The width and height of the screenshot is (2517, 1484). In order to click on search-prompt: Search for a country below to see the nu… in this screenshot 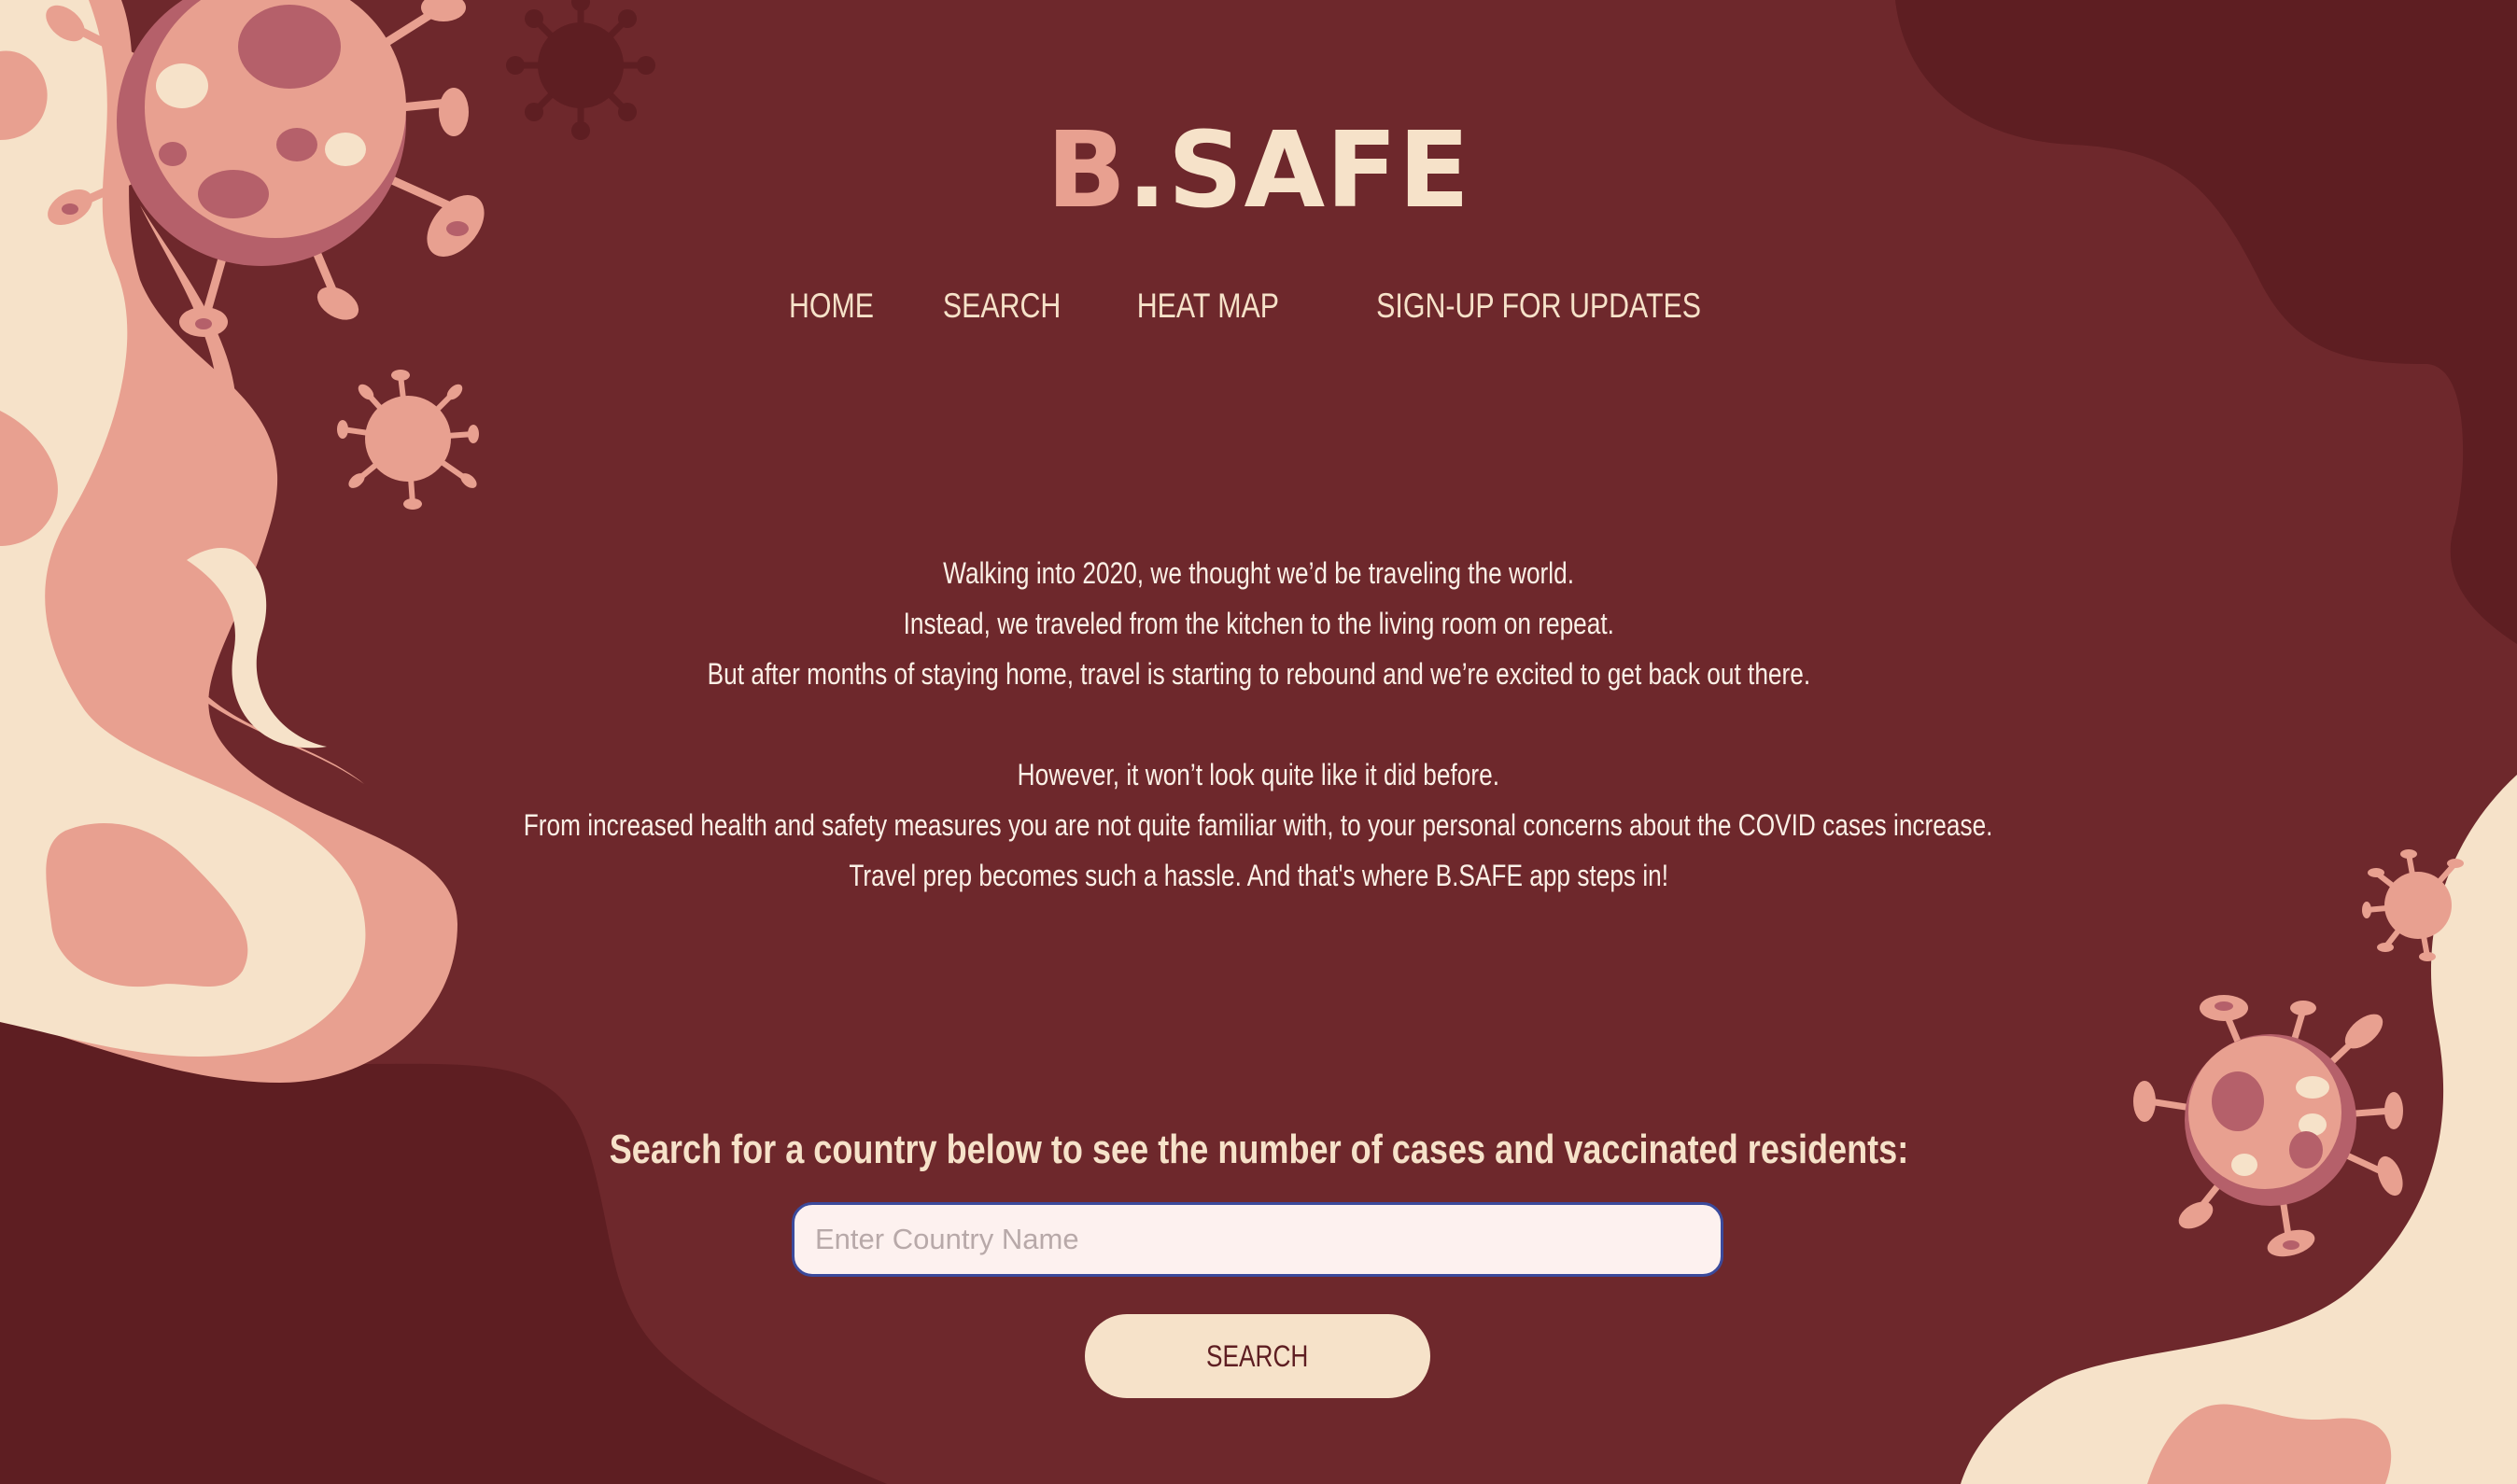, I will do `click(1258, 1149)`.